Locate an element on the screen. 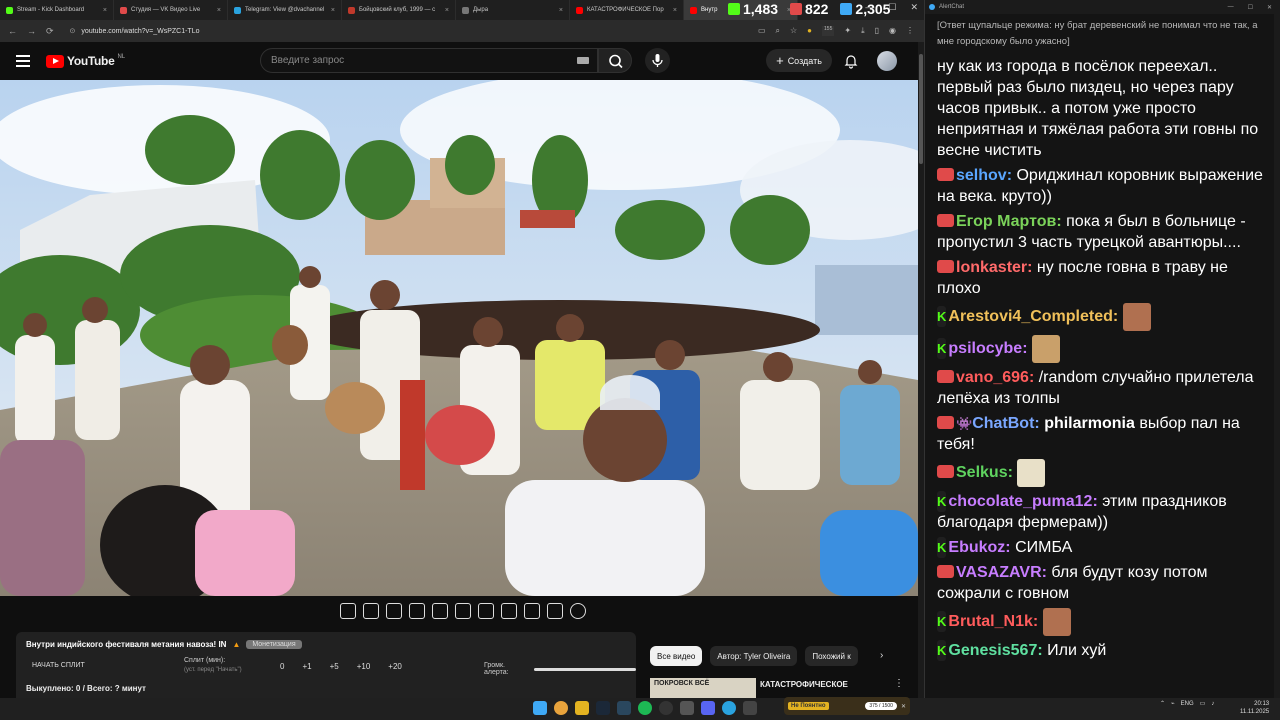 The width and height of the screenshot is (1280, 720). usb-icon: ⌁ is located at coordinates (1173, 703).